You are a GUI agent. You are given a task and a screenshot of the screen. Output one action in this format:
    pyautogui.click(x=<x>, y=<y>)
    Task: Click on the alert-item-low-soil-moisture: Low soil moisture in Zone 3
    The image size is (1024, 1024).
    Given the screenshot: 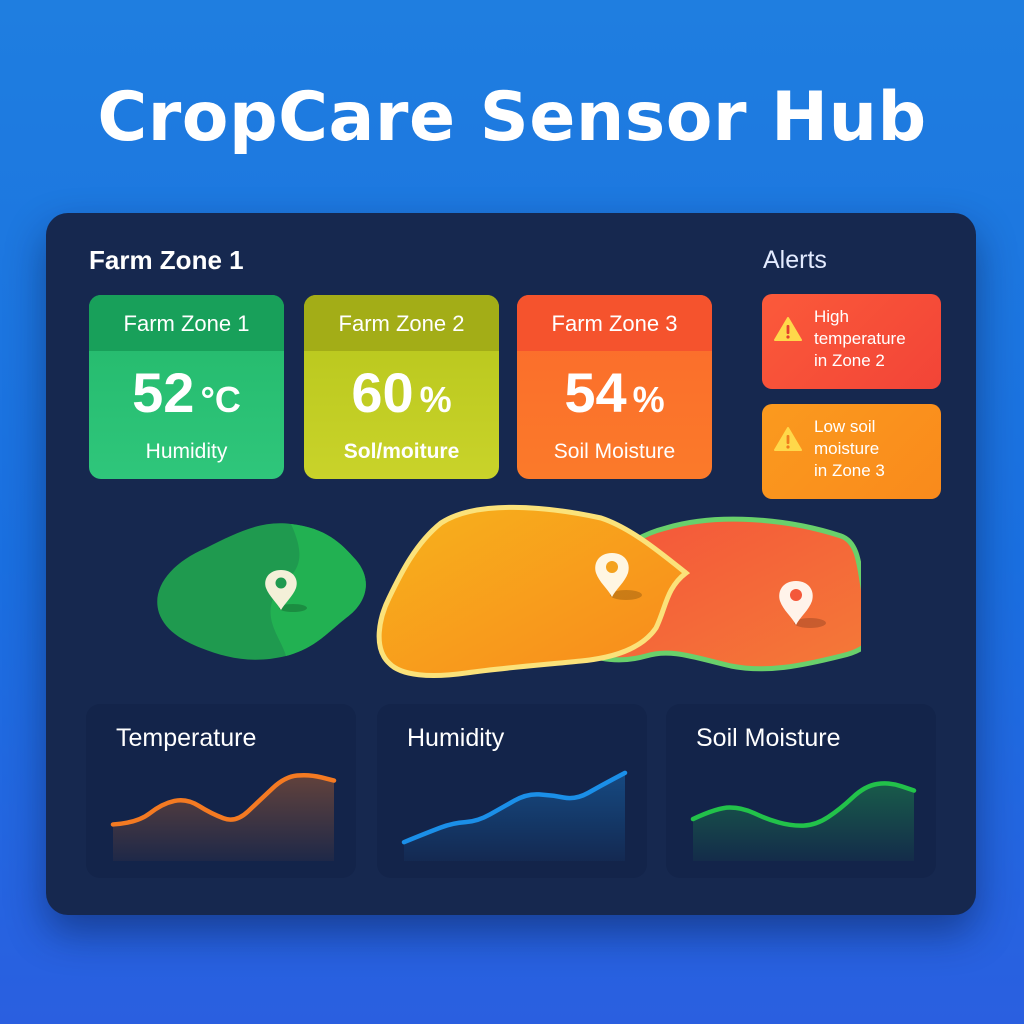 What is the action you would take?
    pyautogui.click(x=851, y=451)
    